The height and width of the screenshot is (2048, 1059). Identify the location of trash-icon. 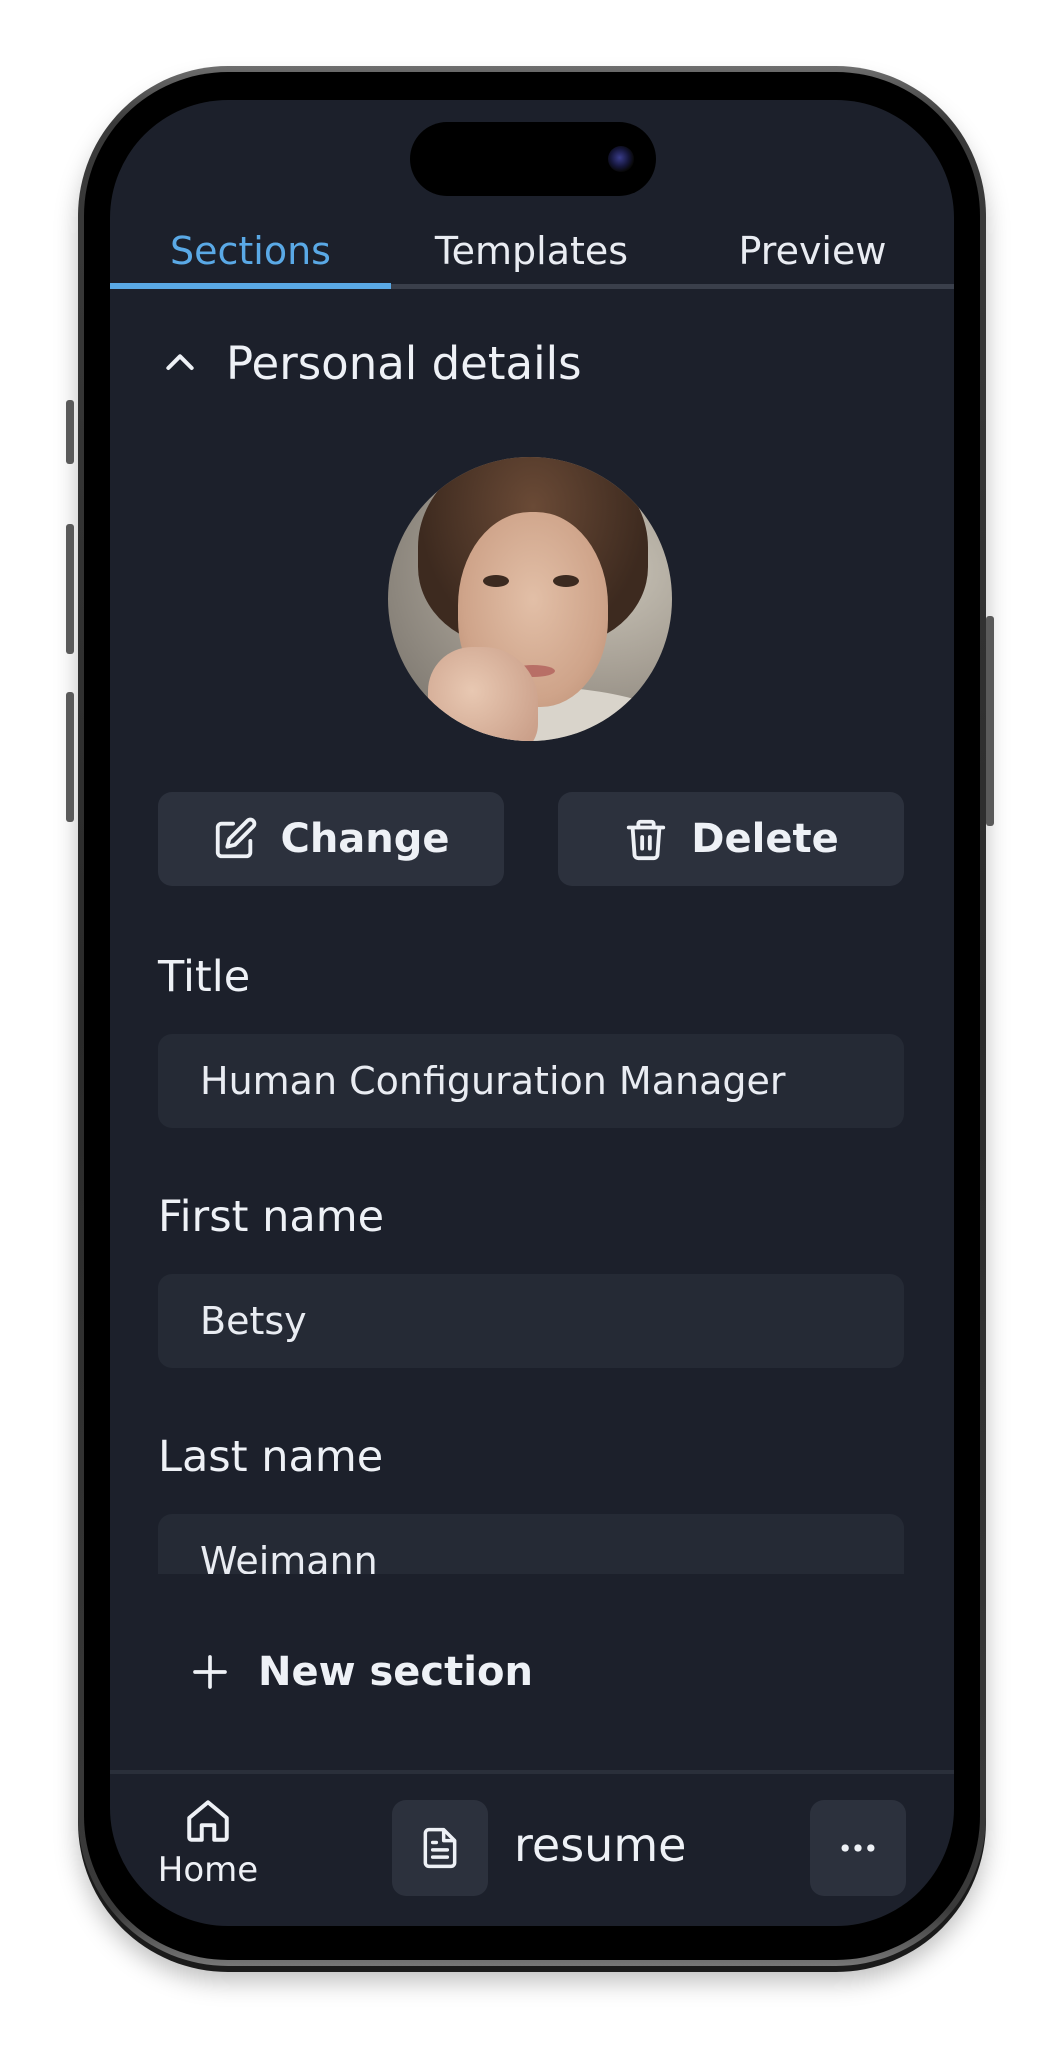
(646, 840).